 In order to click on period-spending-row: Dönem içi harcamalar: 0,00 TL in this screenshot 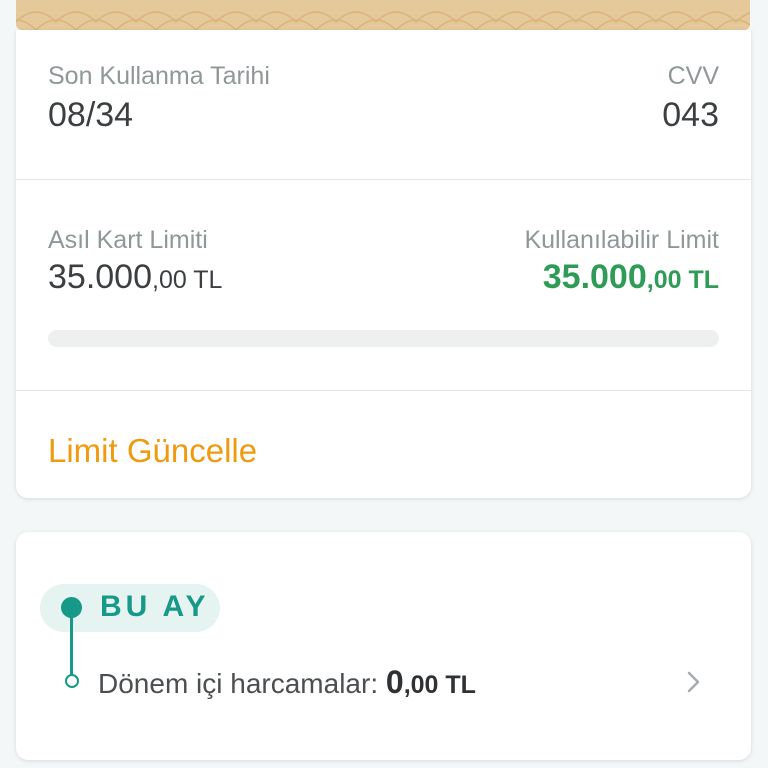, I will do `click(383, 682)`.